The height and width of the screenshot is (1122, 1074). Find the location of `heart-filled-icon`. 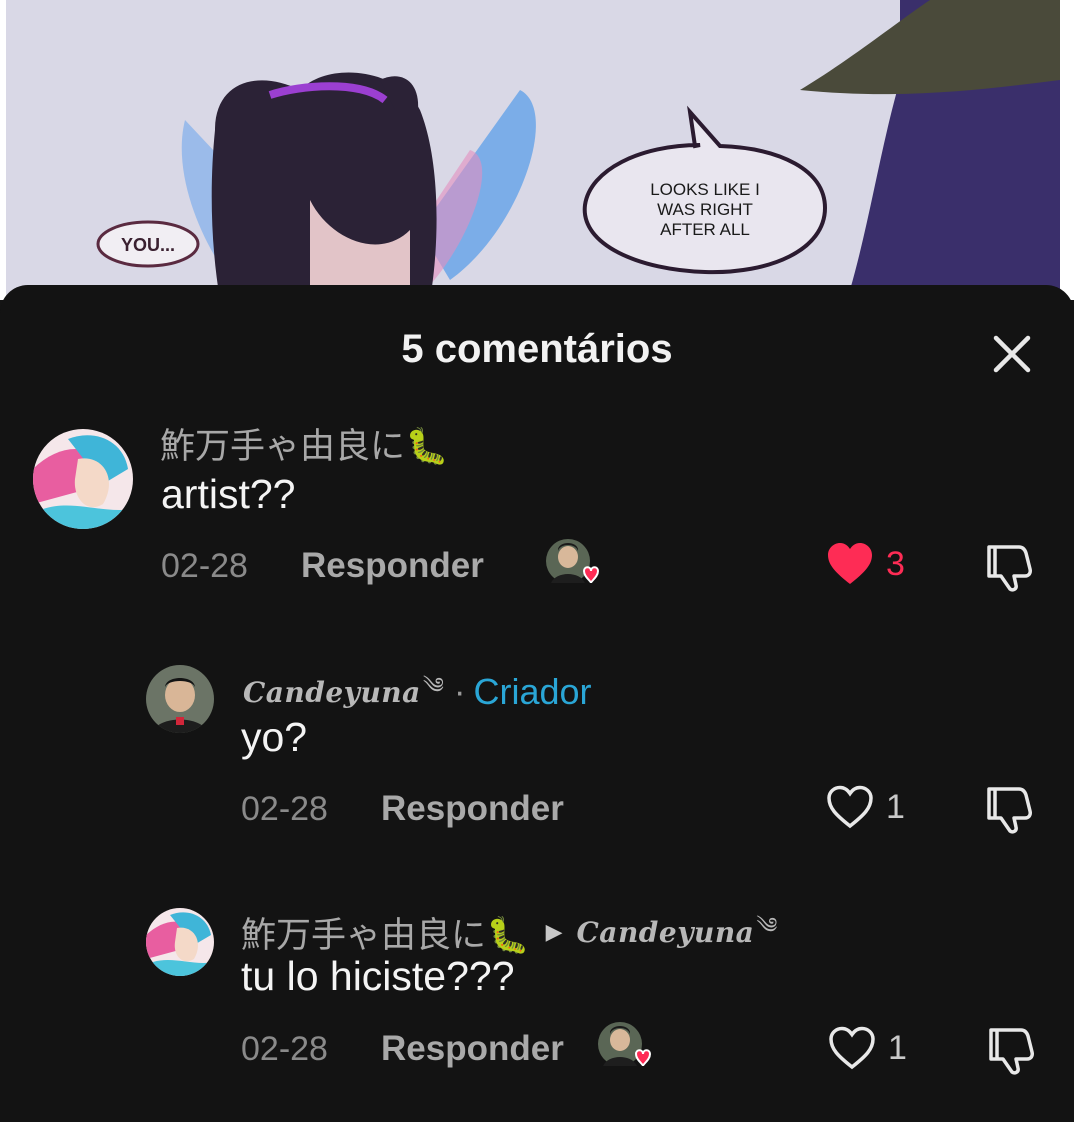

heart-filled-icon is located at coordinates (850, 563).